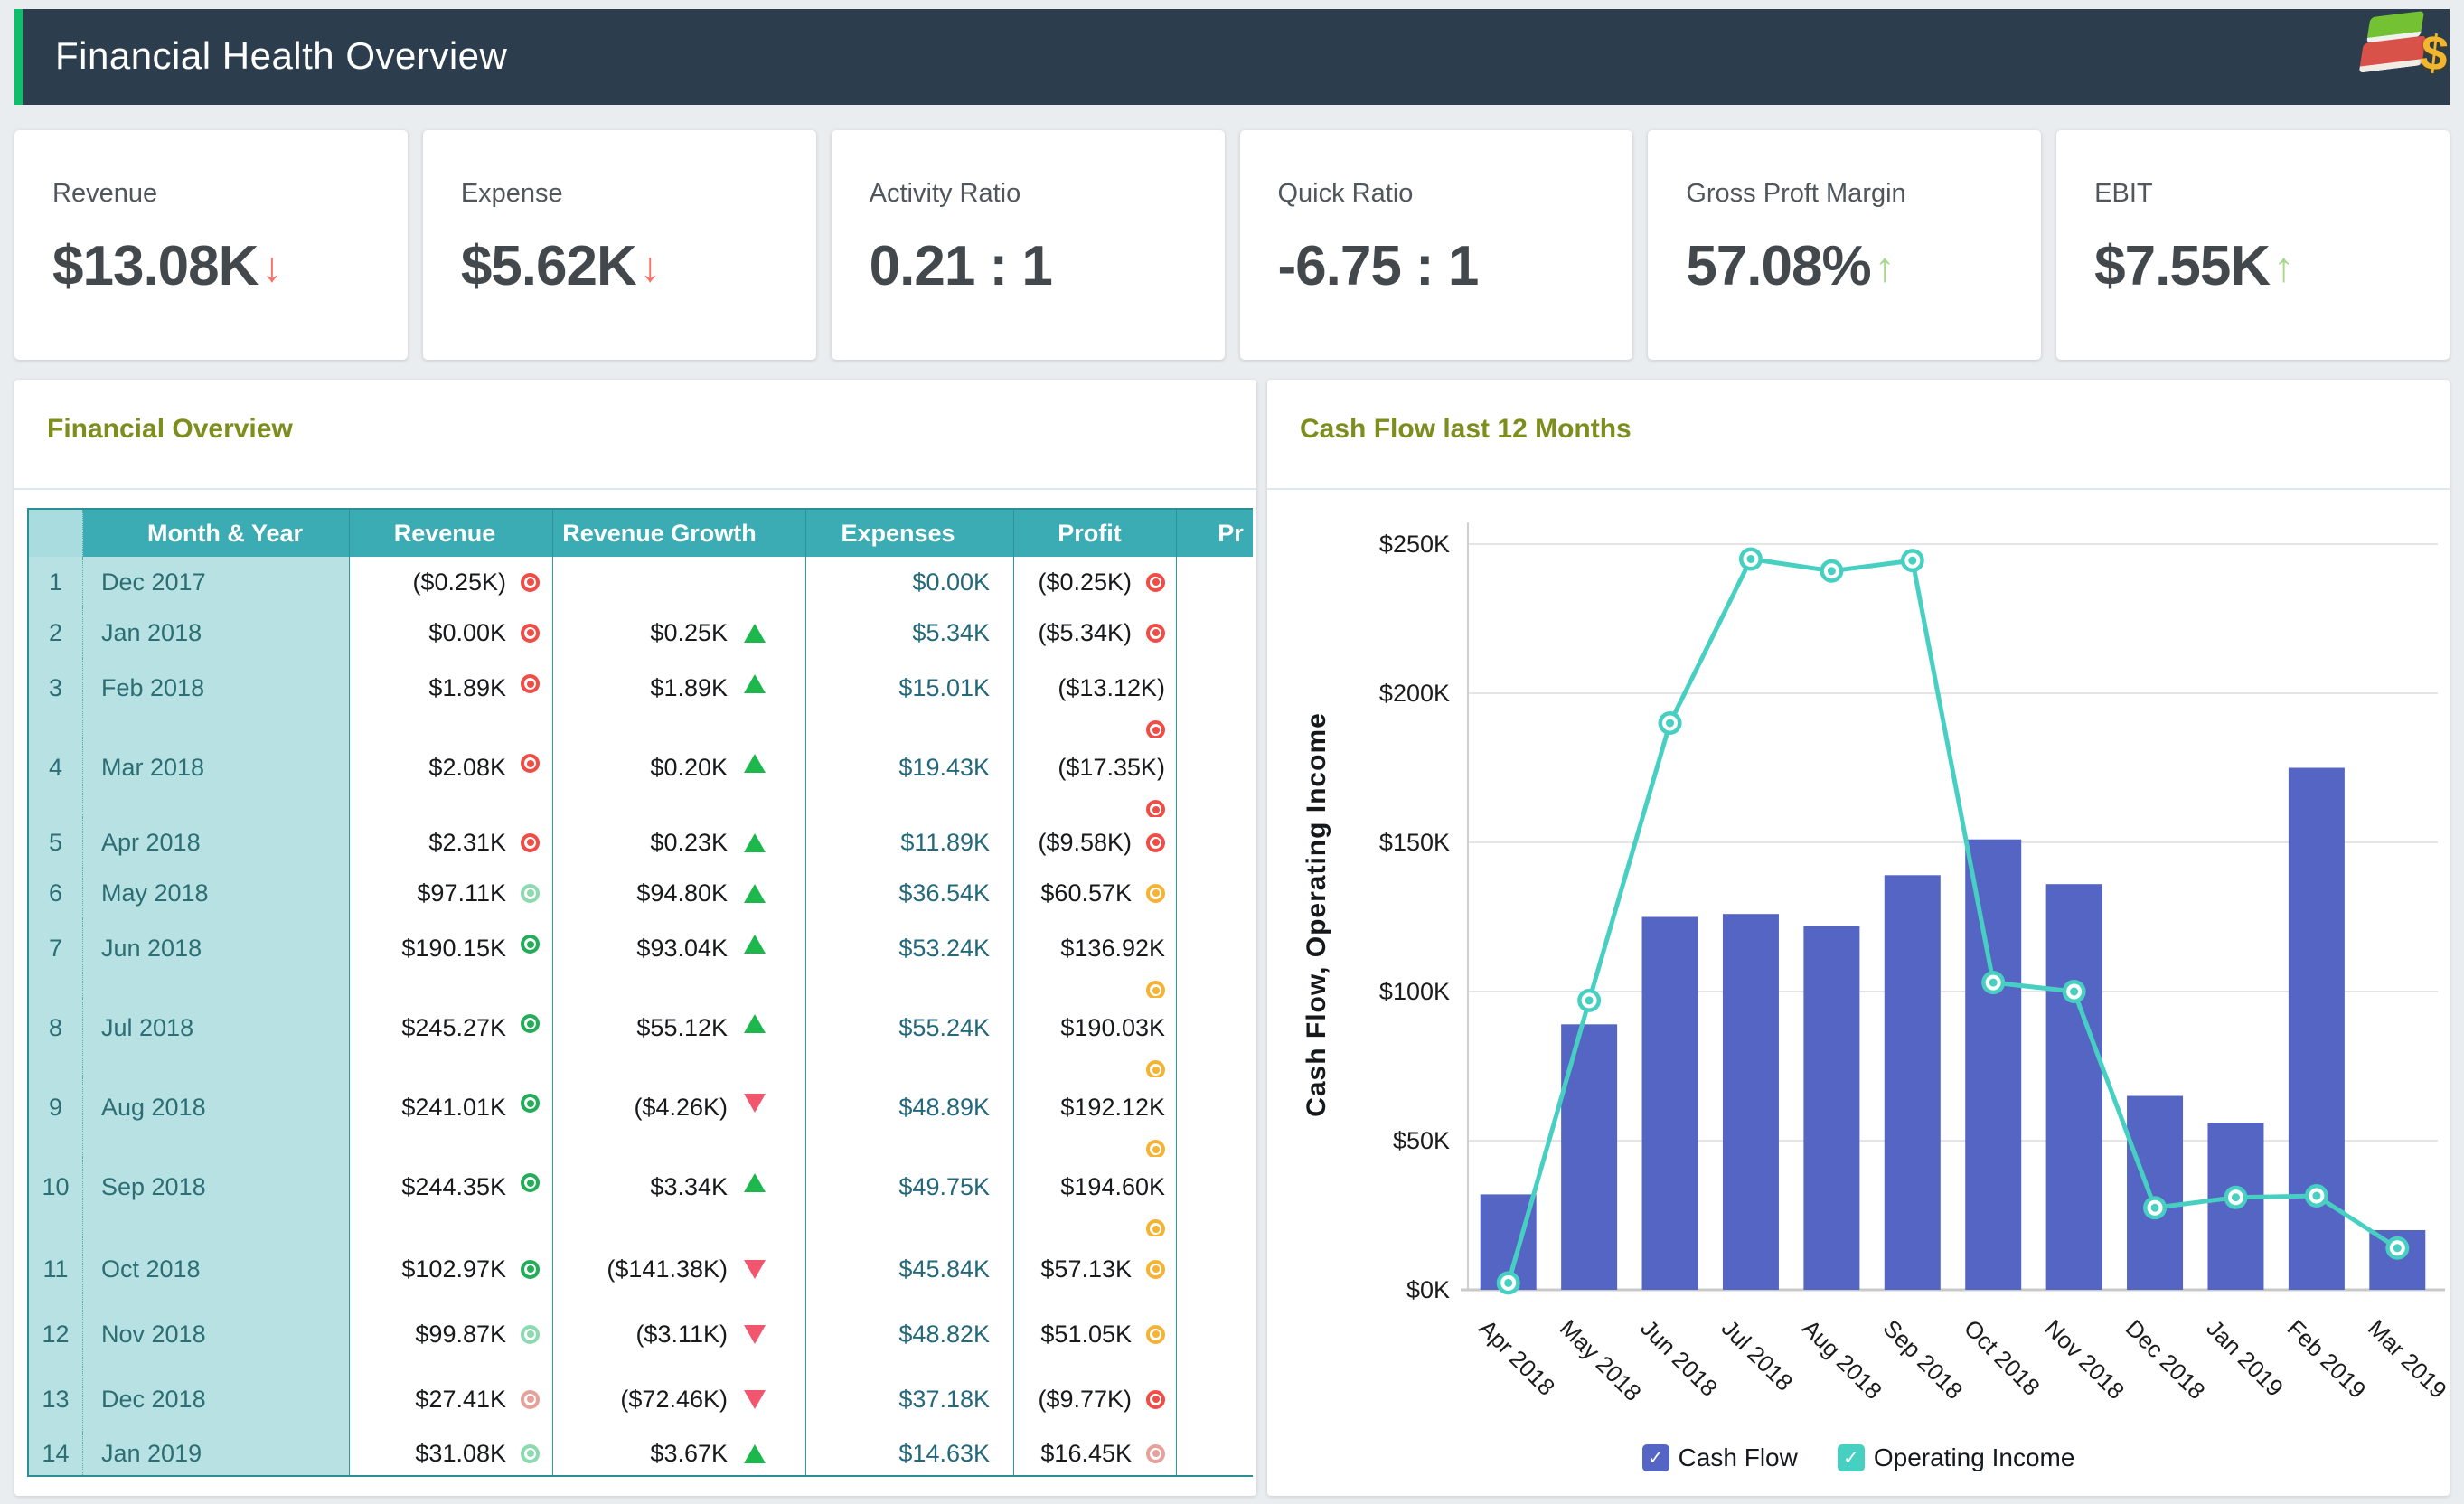 The width and height of the screenshot is (2464, 1504). I want to click on row-number: 3, so click(56, 698).